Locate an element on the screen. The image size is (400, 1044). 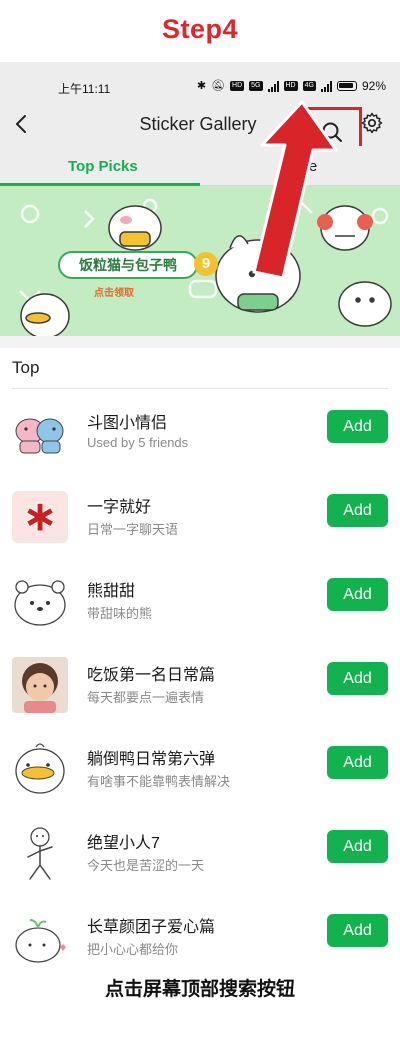
network-4g-tag: 4G is located at coordinates (309, 86).